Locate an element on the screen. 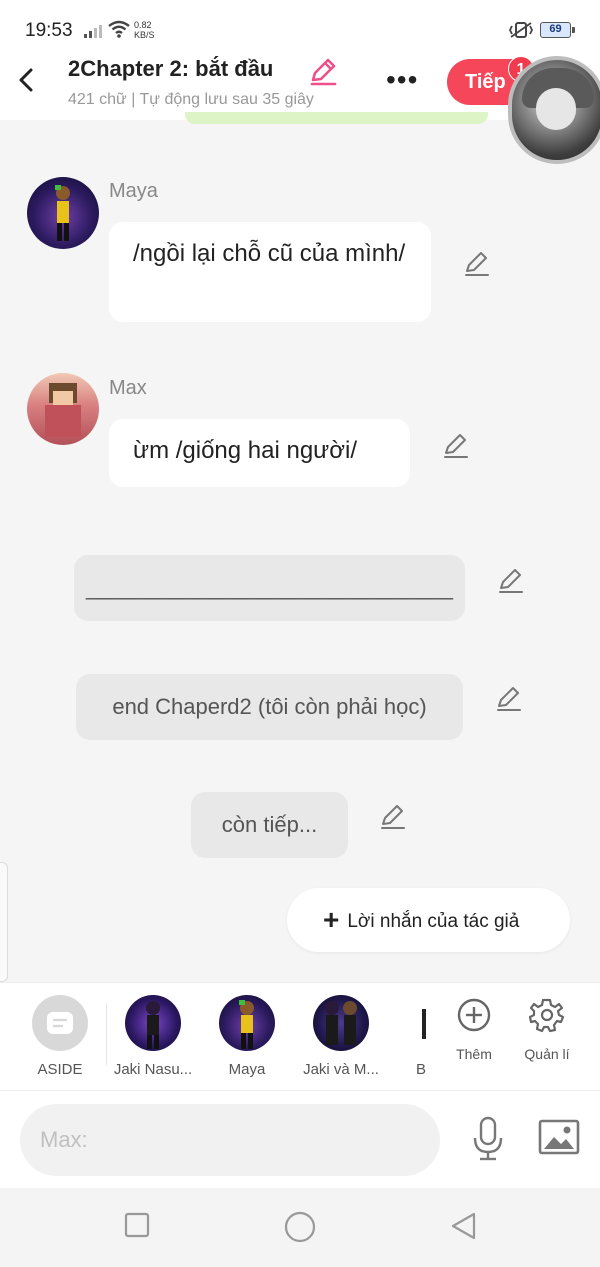 The width and height of the screenshot is (600, 1267). author-note-label: Lời nhắn của tác giả is located at coordinates (433, 921).